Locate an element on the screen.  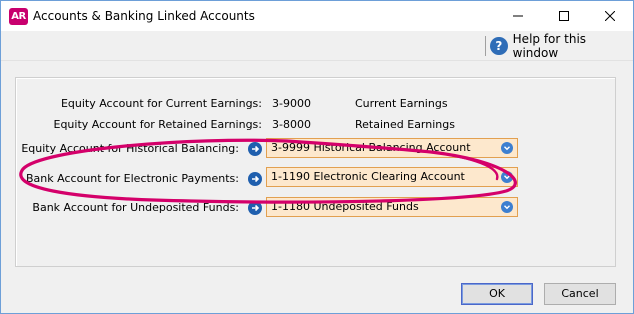
undeposited-funds-account-select: 1-1180 Undeposited Funds is located at coordinates (392, 207).